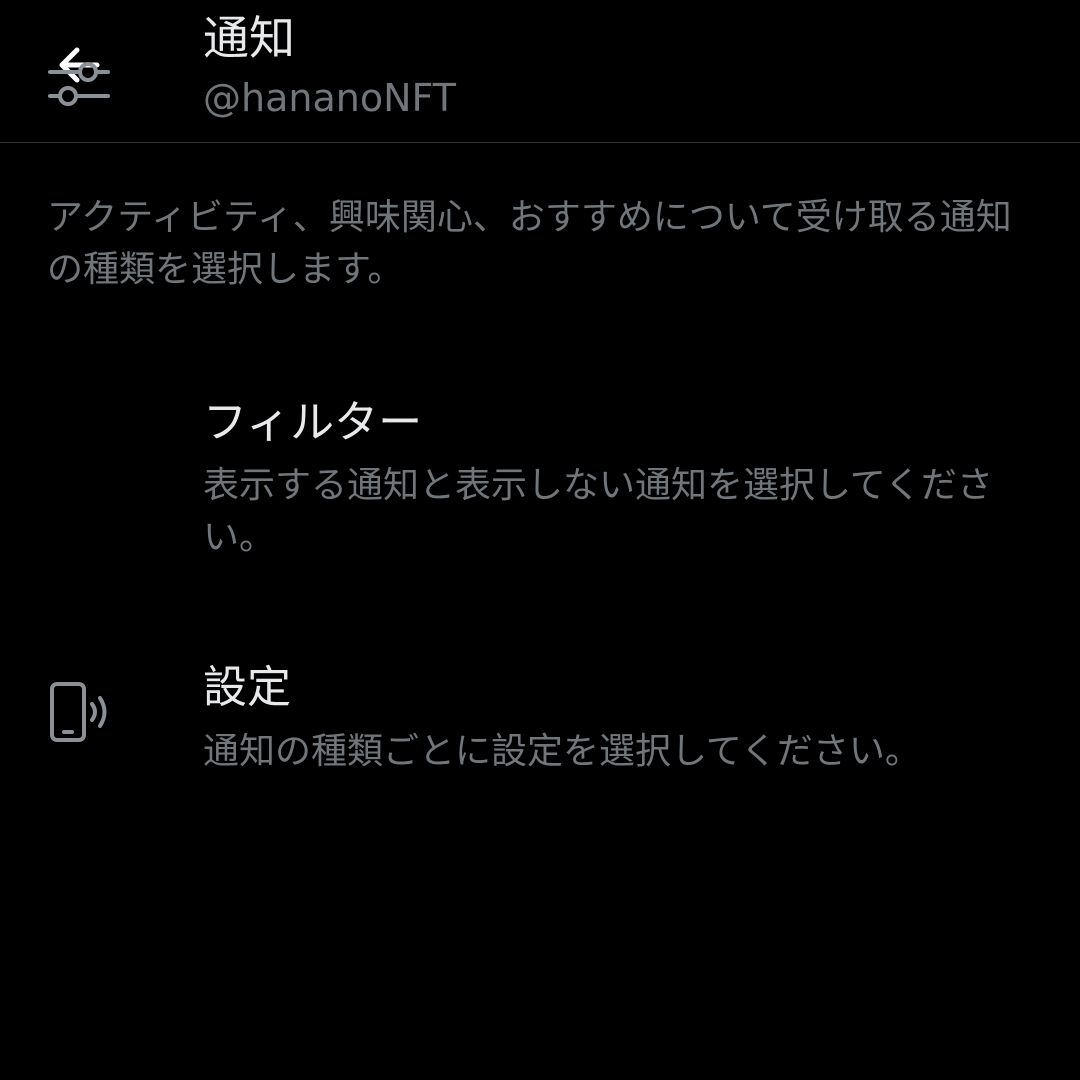  Describe the element at coordinates (249, 38) in the screenshot. I see `page-title: 通知` at that location.